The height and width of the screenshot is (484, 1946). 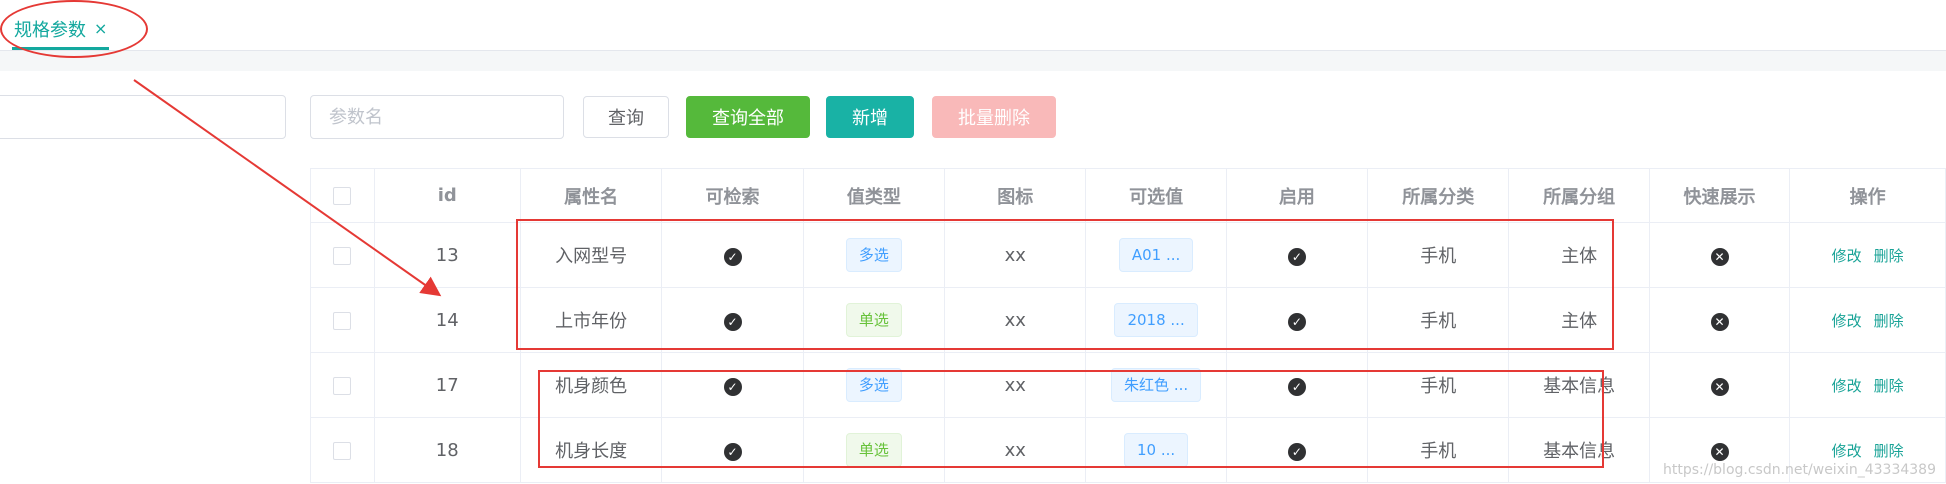 What do you see at coordinates (1867, 195) in the screenshot?
I see `col-header-actions: 操作` at bounding box center [1867, 195].